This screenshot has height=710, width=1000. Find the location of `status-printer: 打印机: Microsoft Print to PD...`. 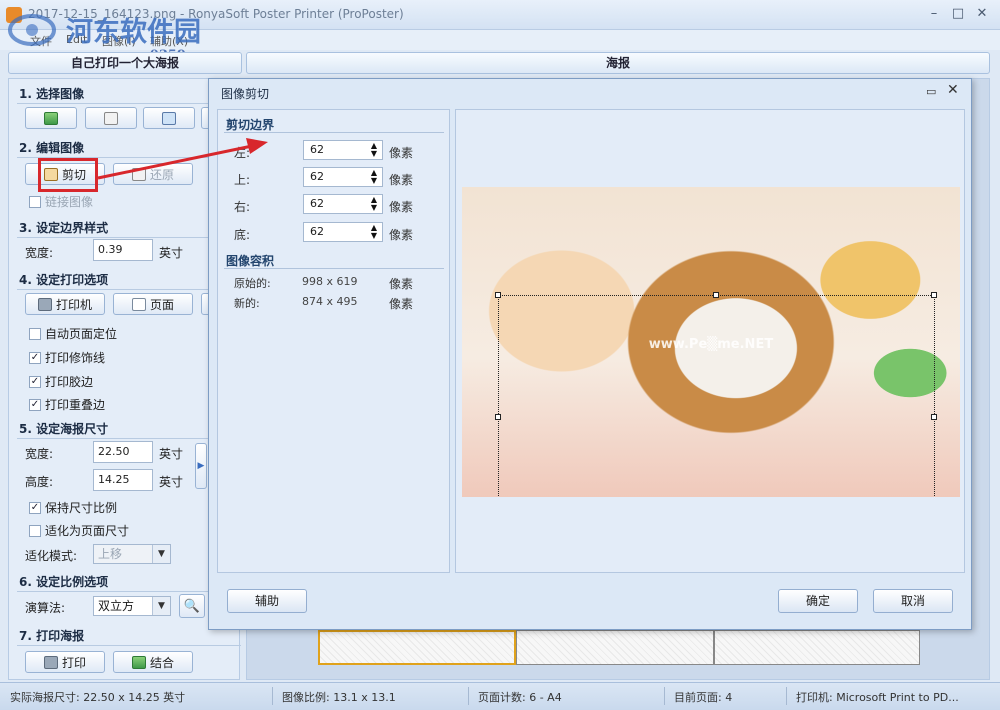

status-printer: 打印机: Microsoft Print to PD... is located at coordinates (877, 697).